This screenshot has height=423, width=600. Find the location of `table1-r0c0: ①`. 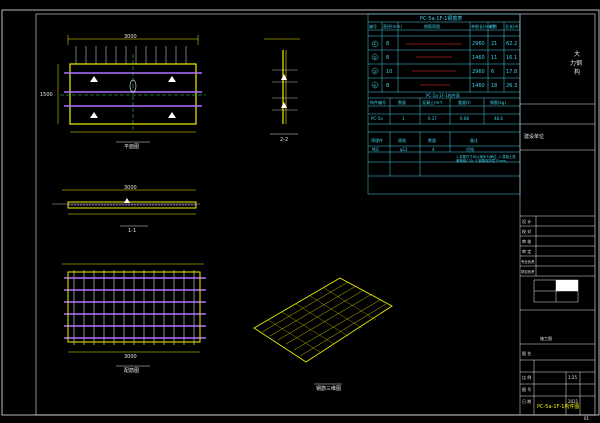

table1-r0c0: ① is located at coordinates (375, 43).